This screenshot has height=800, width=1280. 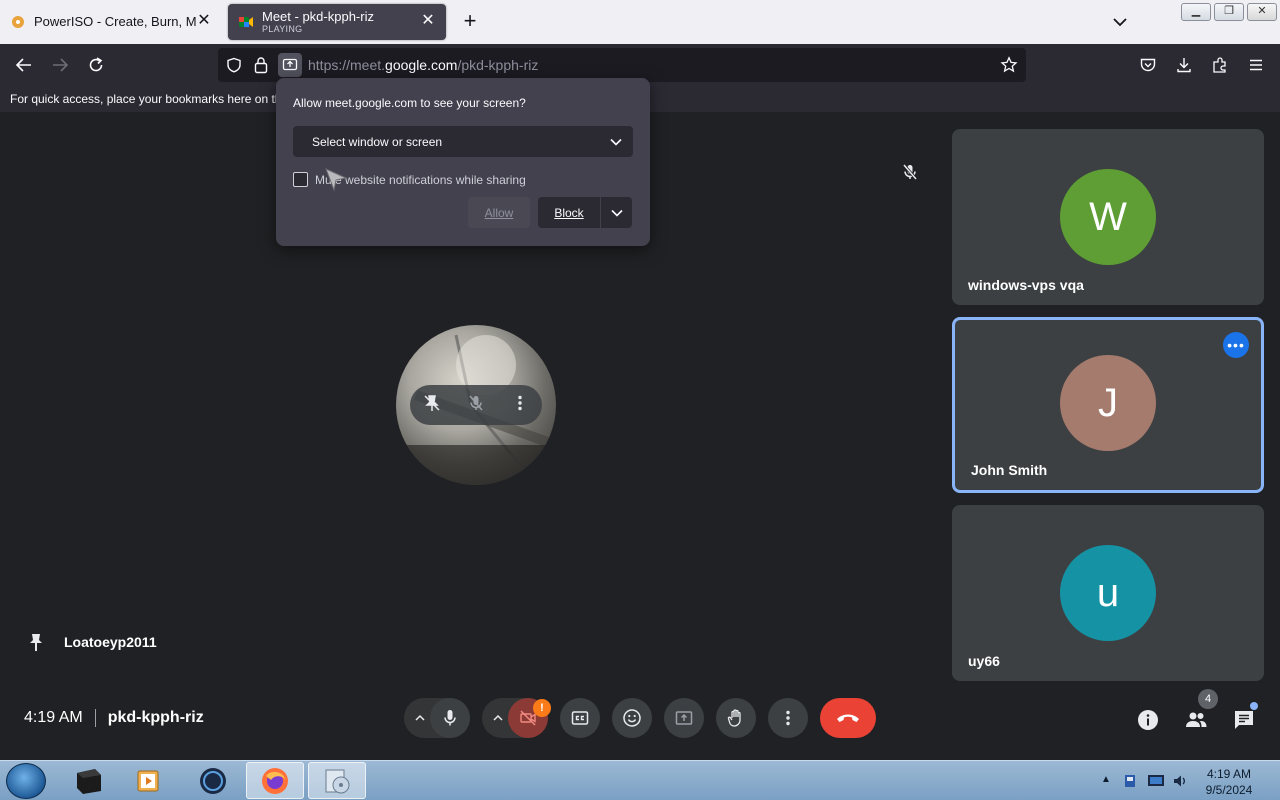 I want to click on firefox-icon, so click(x=275, y=780).